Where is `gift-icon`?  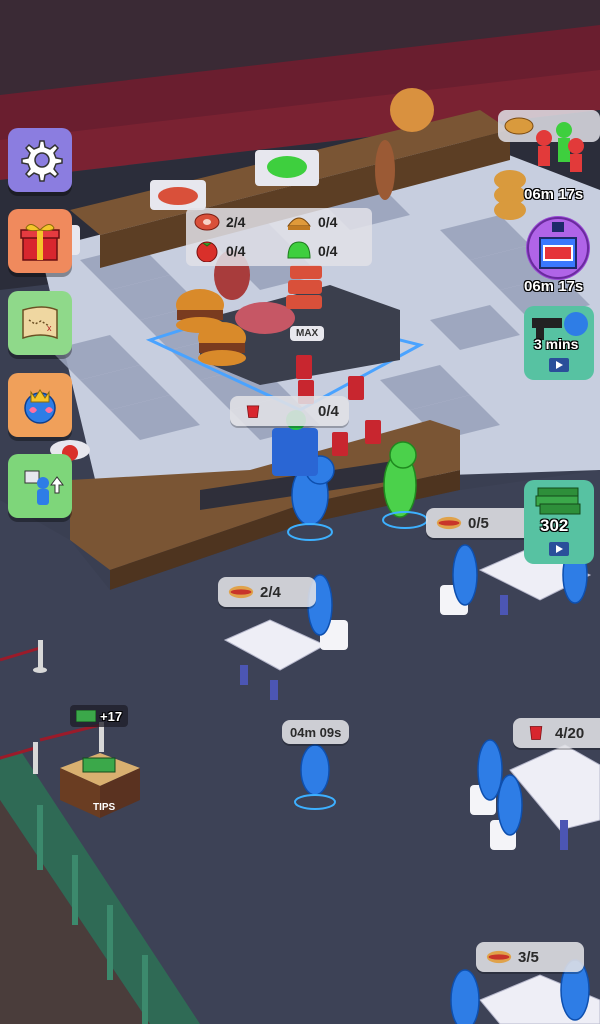
gift-icon is located at coordinates (40, 242).